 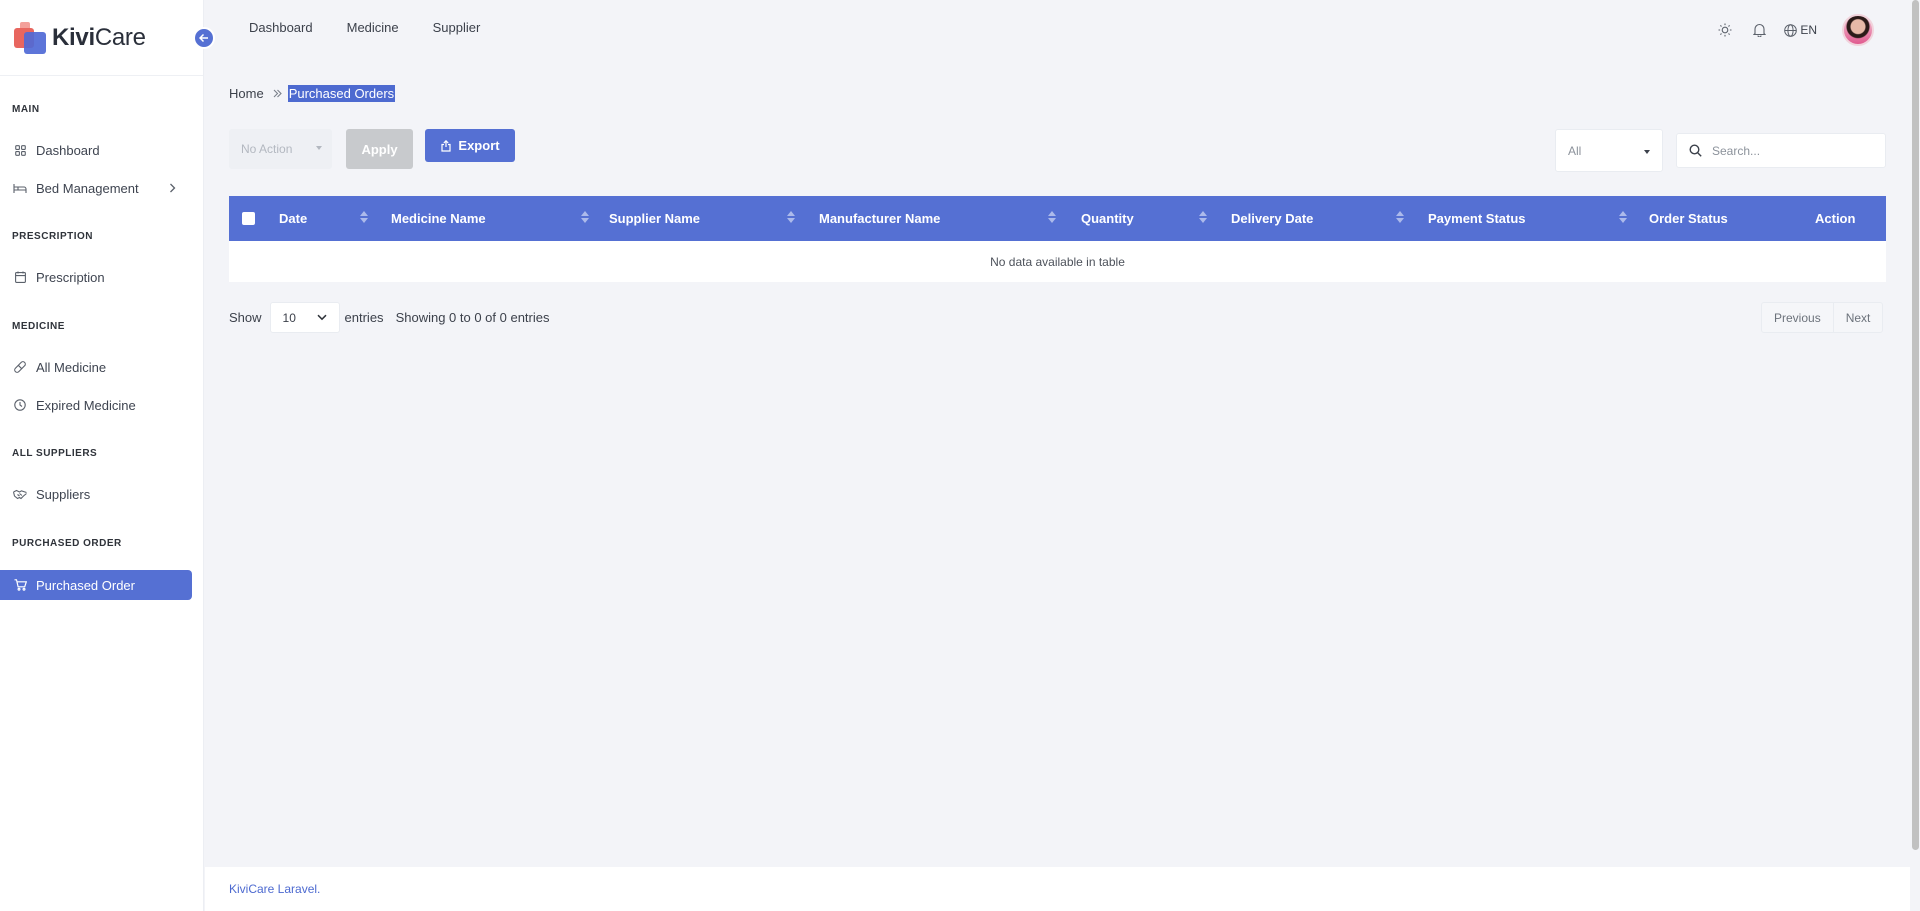 I want to click on topnav-medicine: Medicine, so click(x=373, y=27).